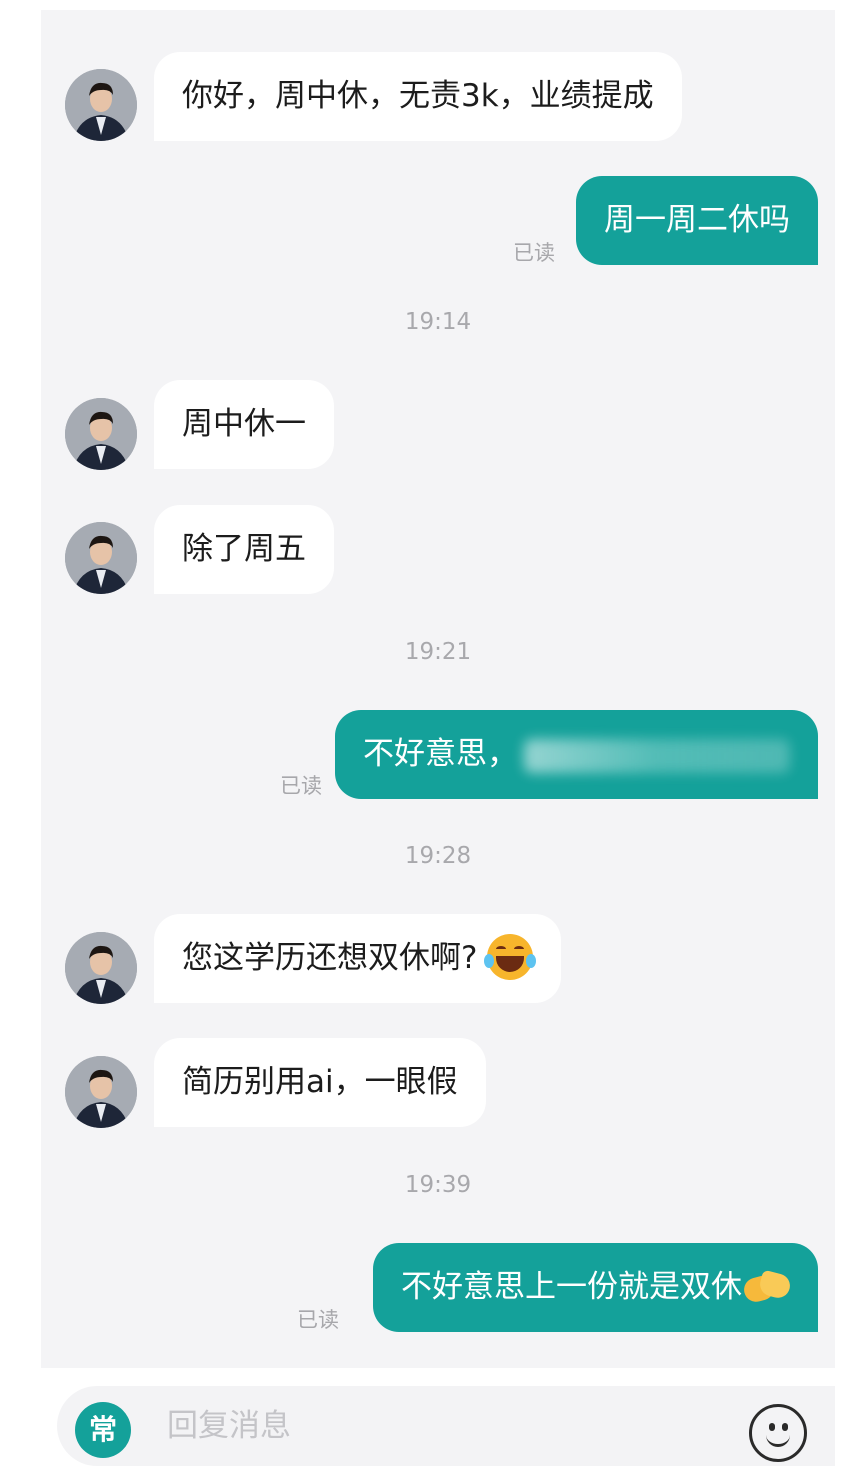 The height and width of the screenshot is (1466, 844). I want to click on message-text: 不好意思上一份就是双休, so click(571, 1287).